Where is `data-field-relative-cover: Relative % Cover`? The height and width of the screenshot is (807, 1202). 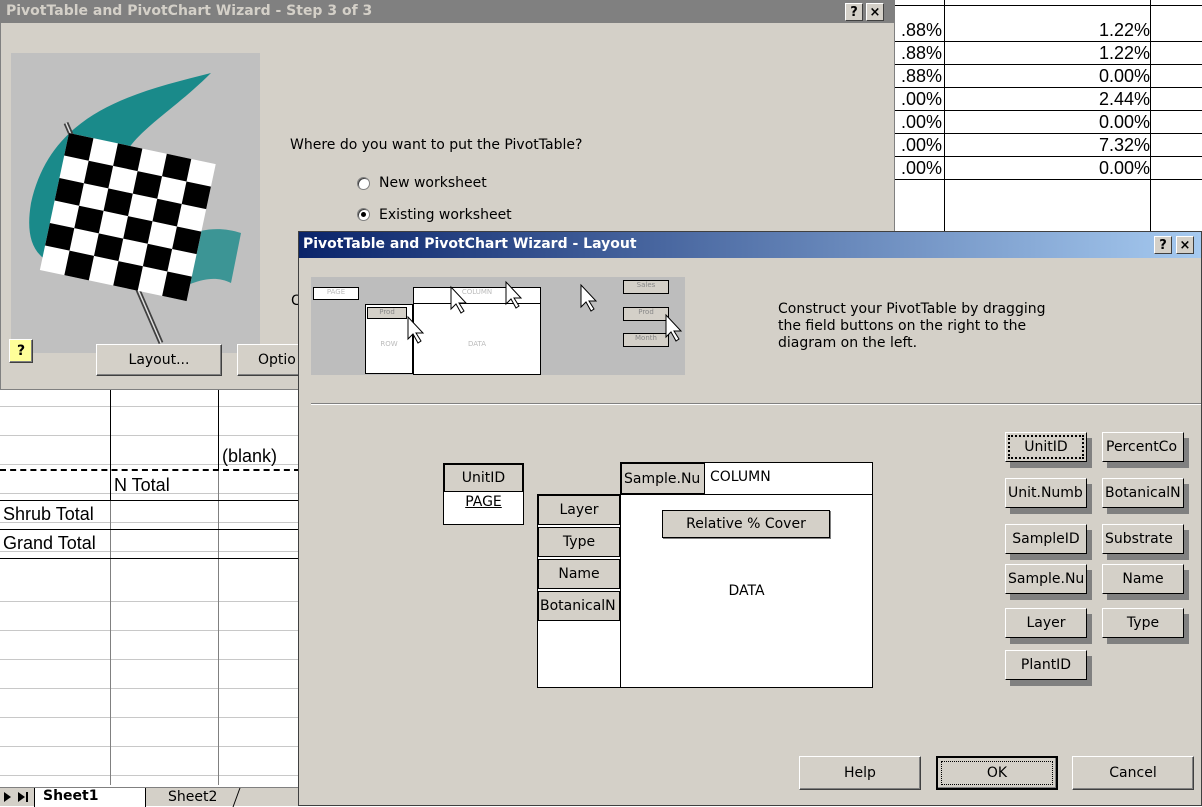 data-field-relative-cover: Relative % Cover is located at coordinates (746, 524).